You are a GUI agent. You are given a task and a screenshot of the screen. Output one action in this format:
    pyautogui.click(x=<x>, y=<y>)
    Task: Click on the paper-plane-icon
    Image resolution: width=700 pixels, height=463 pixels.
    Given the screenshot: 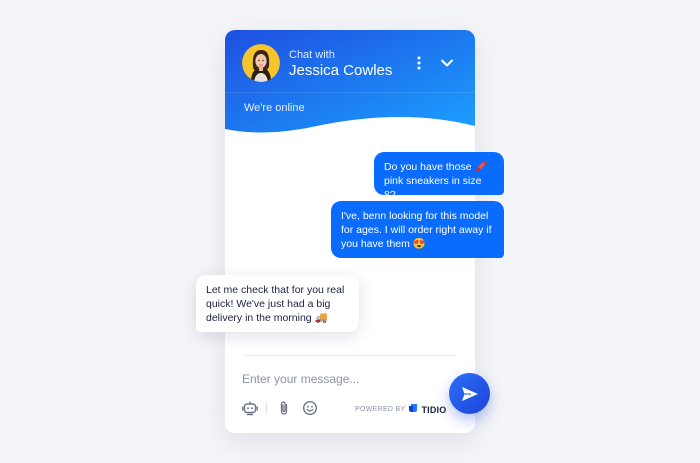 What is the action you would take?
    pyautogui.click(x=470, y=394)
    